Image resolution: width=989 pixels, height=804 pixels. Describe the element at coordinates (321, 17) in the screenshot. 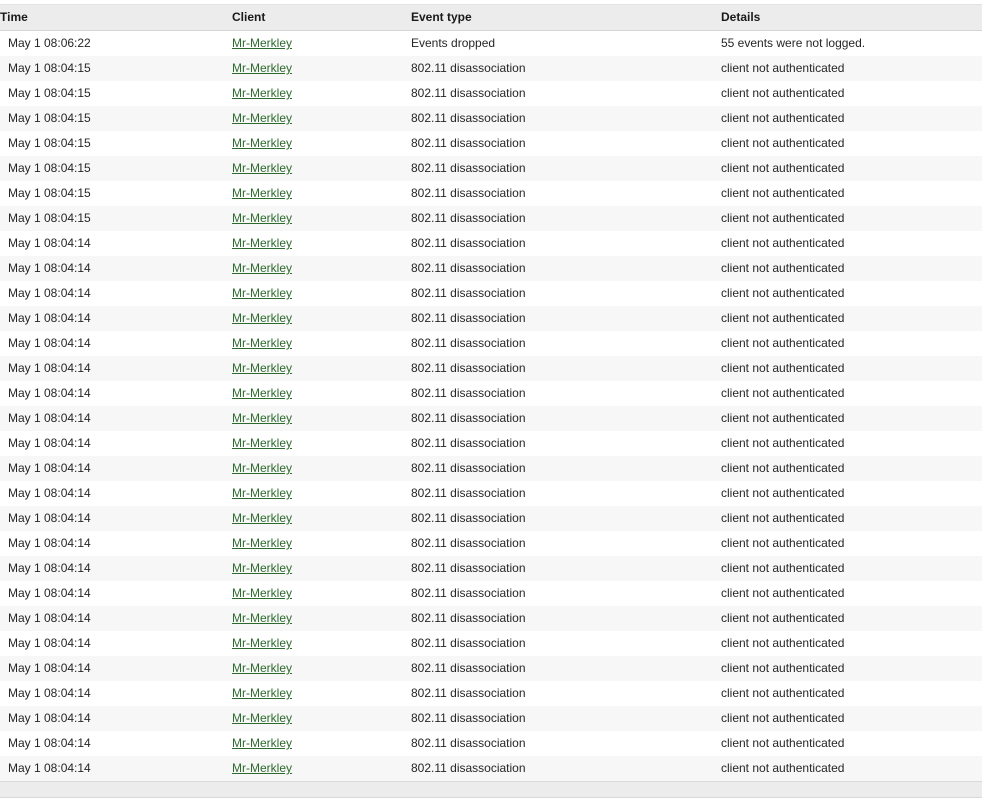

I see `column-header-client: Client` at that location.